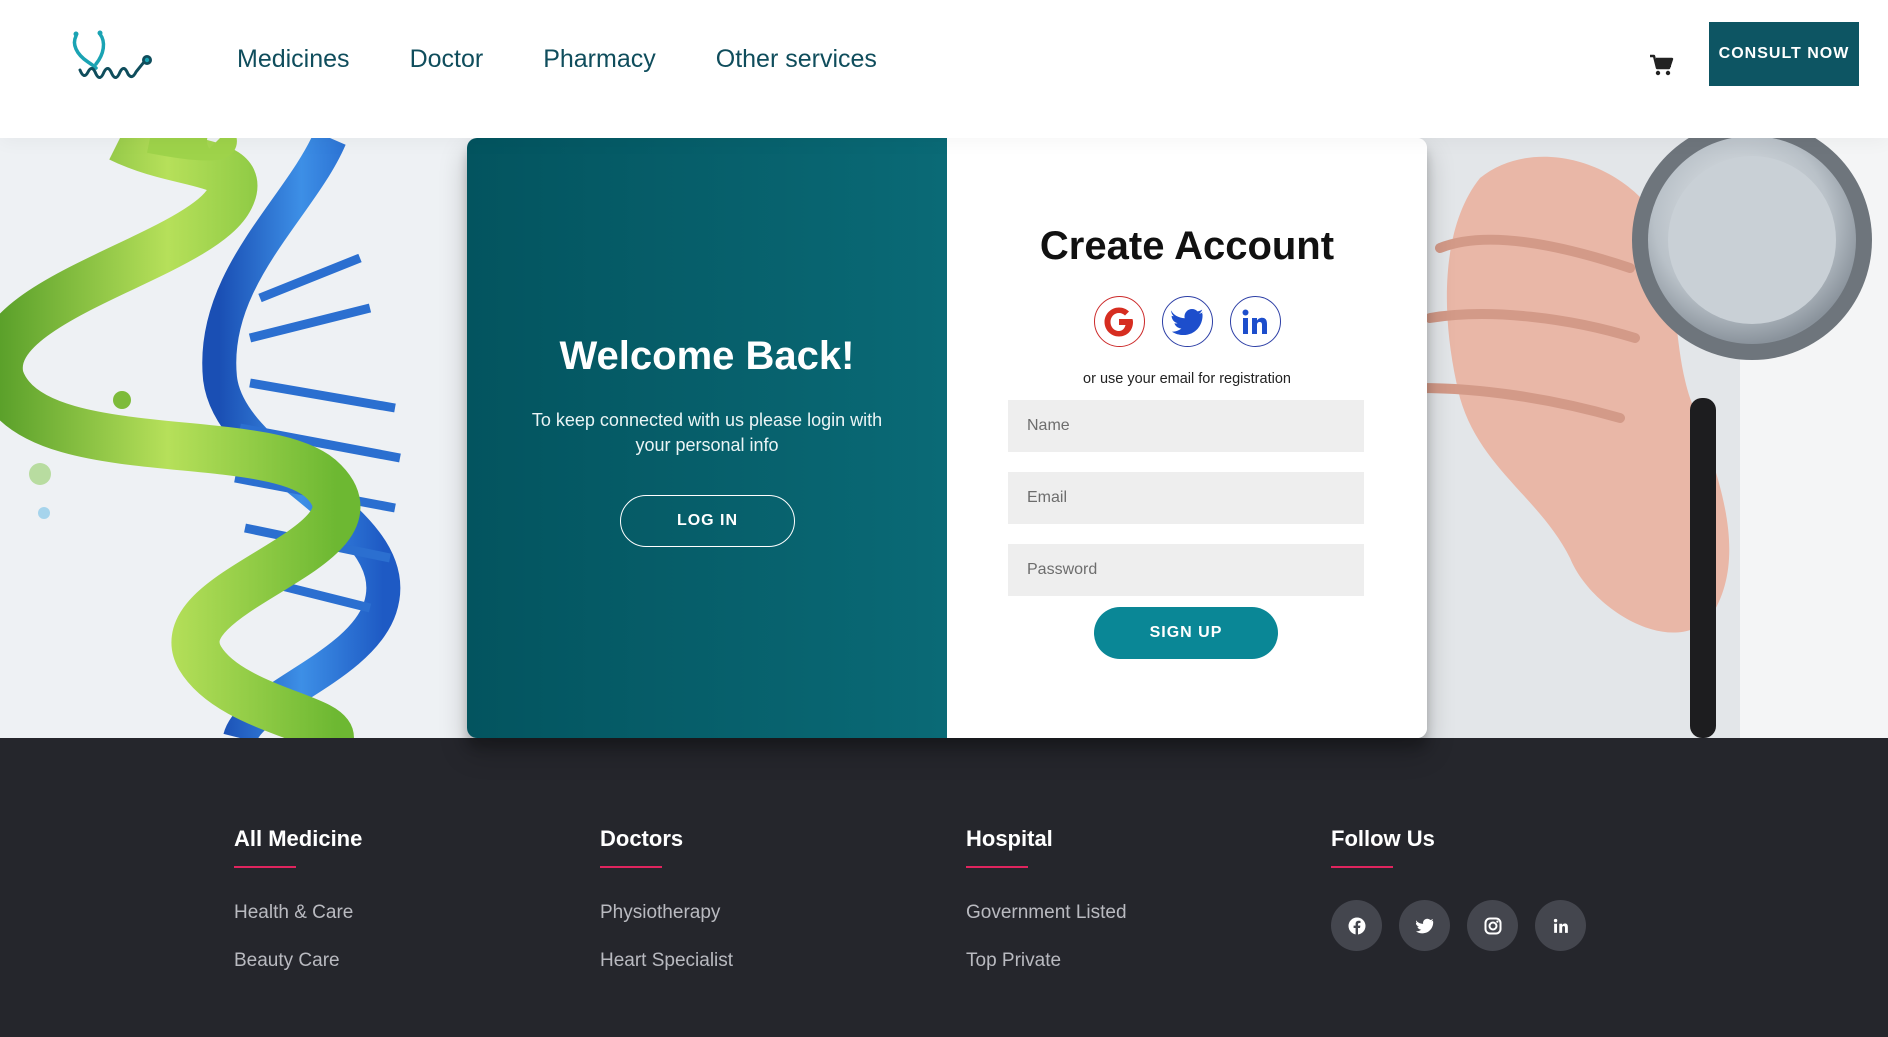  Describe the element at coordinates (1661, 65) in the screenshot. I see `cart-icon` at that location.